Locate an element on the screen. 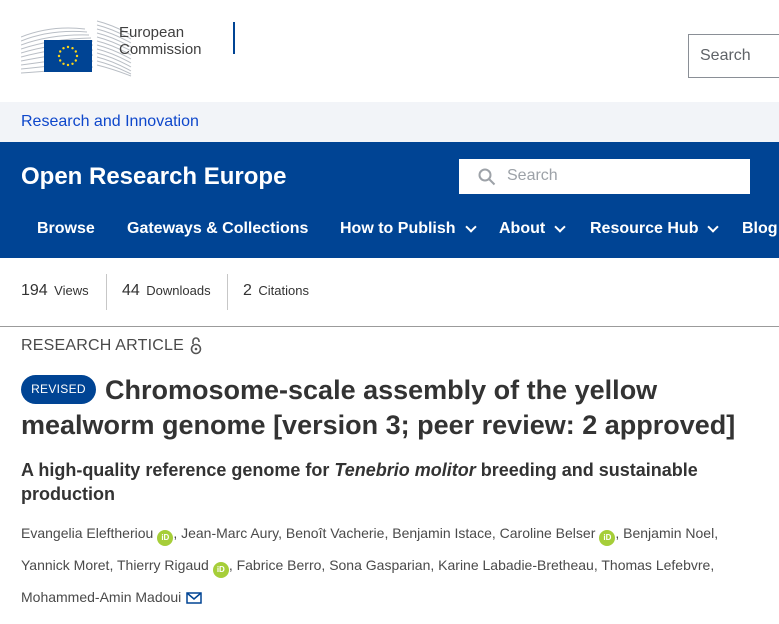 This screenshot has width=779, height=624. author-link: Mohammed-Amin Madoui is located at coordinates (101, 597).